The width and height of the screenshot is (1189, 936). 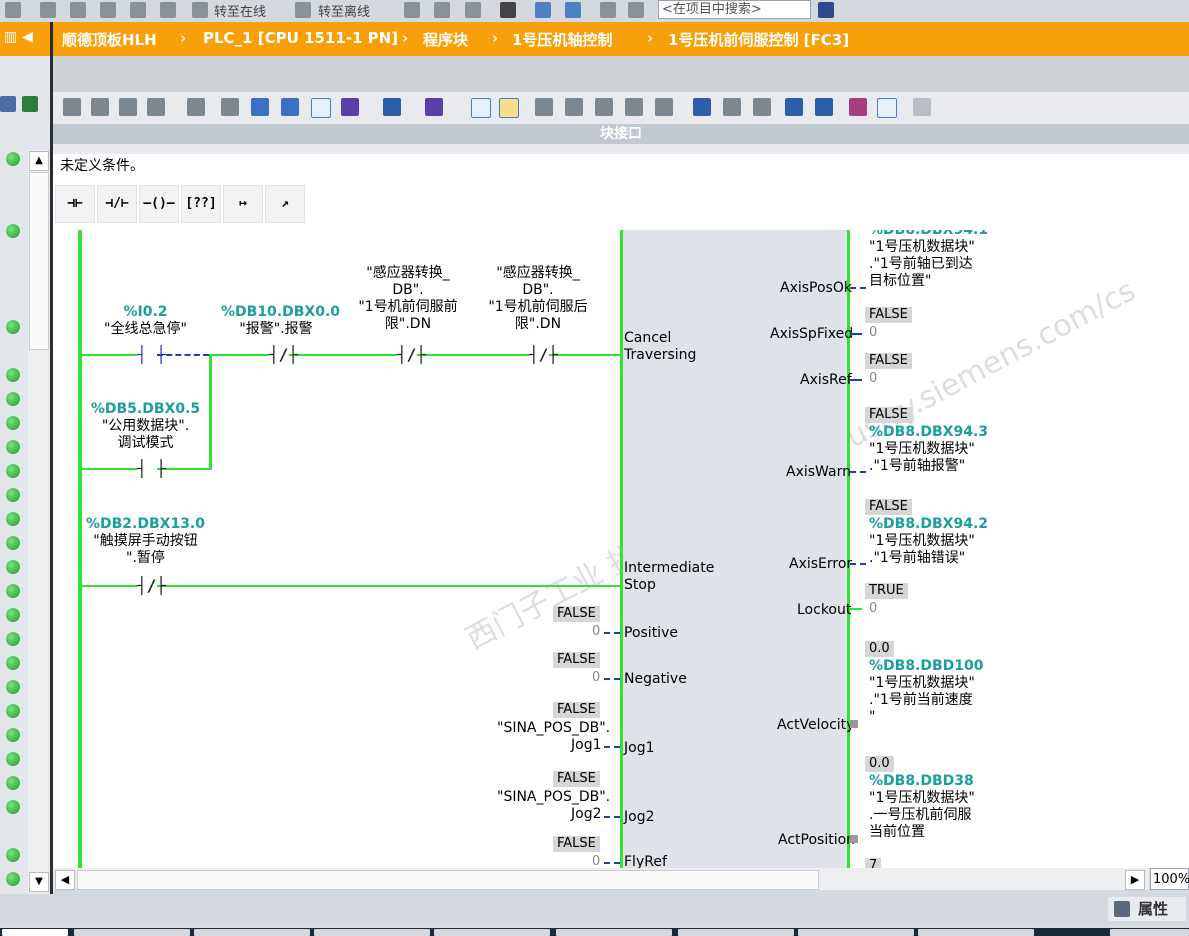 What do you see at coordinates (824, 610) in the screenshot?
I see `pin-lockout: Lockout` at bounding box center [824, 610].